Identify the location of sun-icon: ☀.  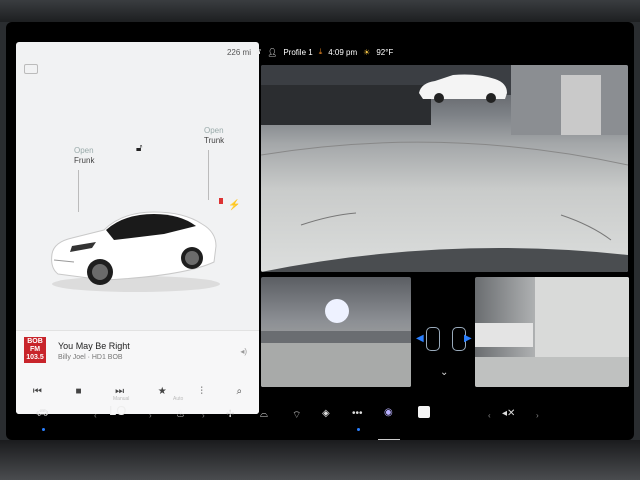
(367, 52).